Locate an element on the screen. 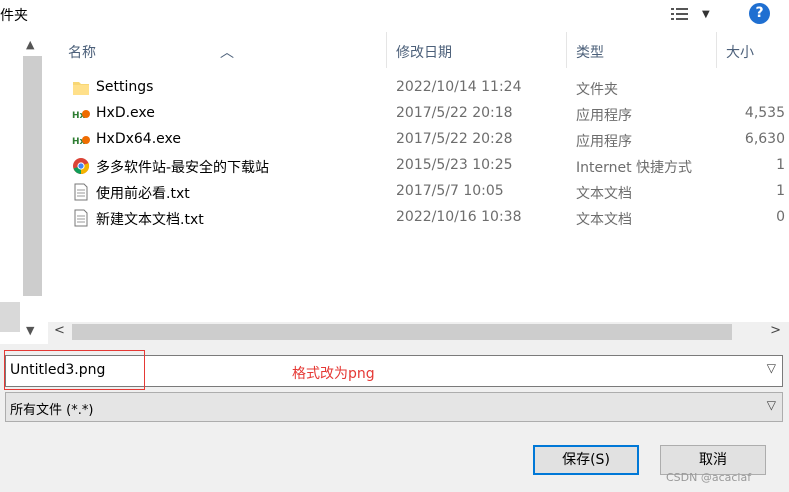 The height and width of the screenshot is (492, 789). view-options-icon is located at coordinates (680, 14).